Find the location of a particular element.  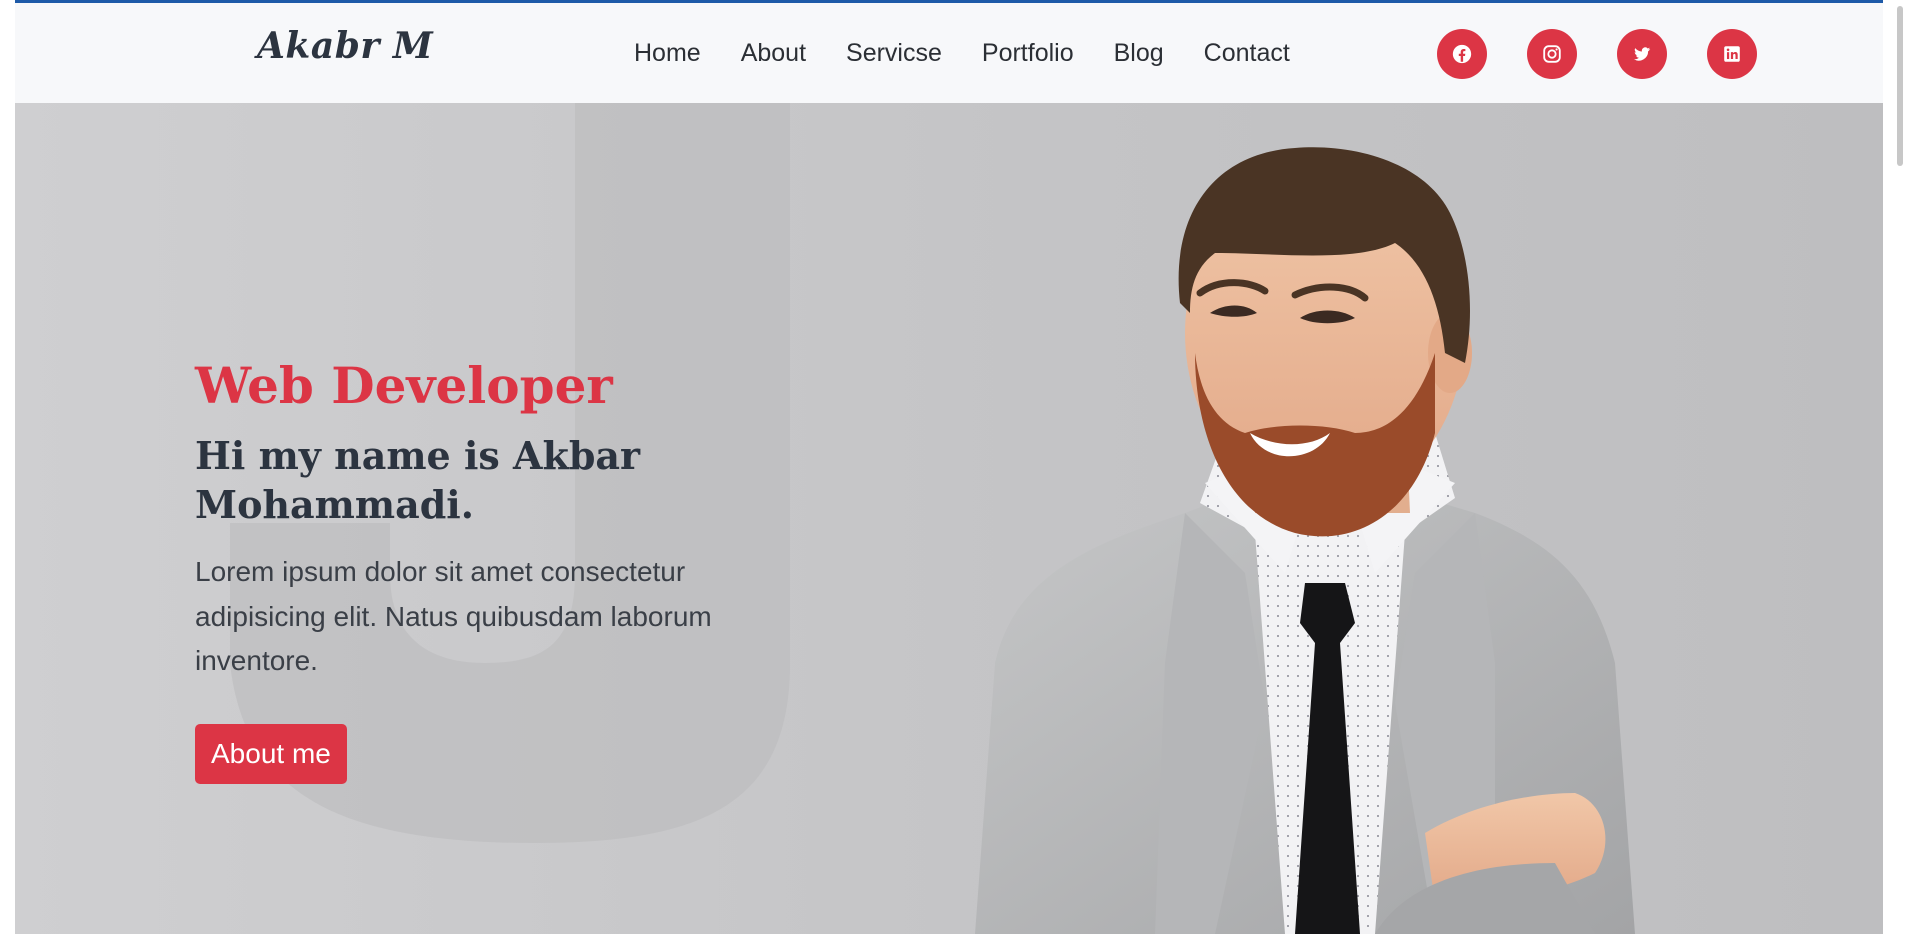

hero-role: Web Developer is located at coordinates (404, 385).